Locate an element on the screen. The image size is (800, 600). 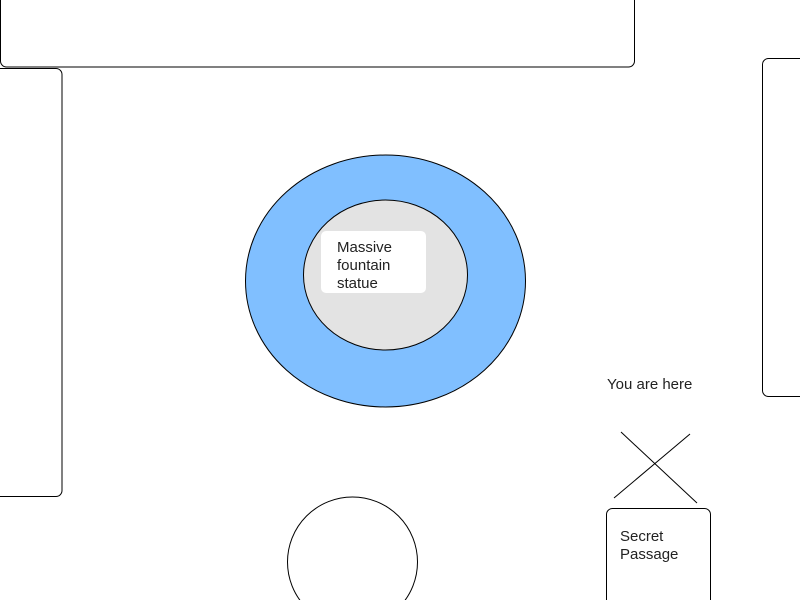
secret-passage-label-line: Passage is located at coordinates (649, 554).